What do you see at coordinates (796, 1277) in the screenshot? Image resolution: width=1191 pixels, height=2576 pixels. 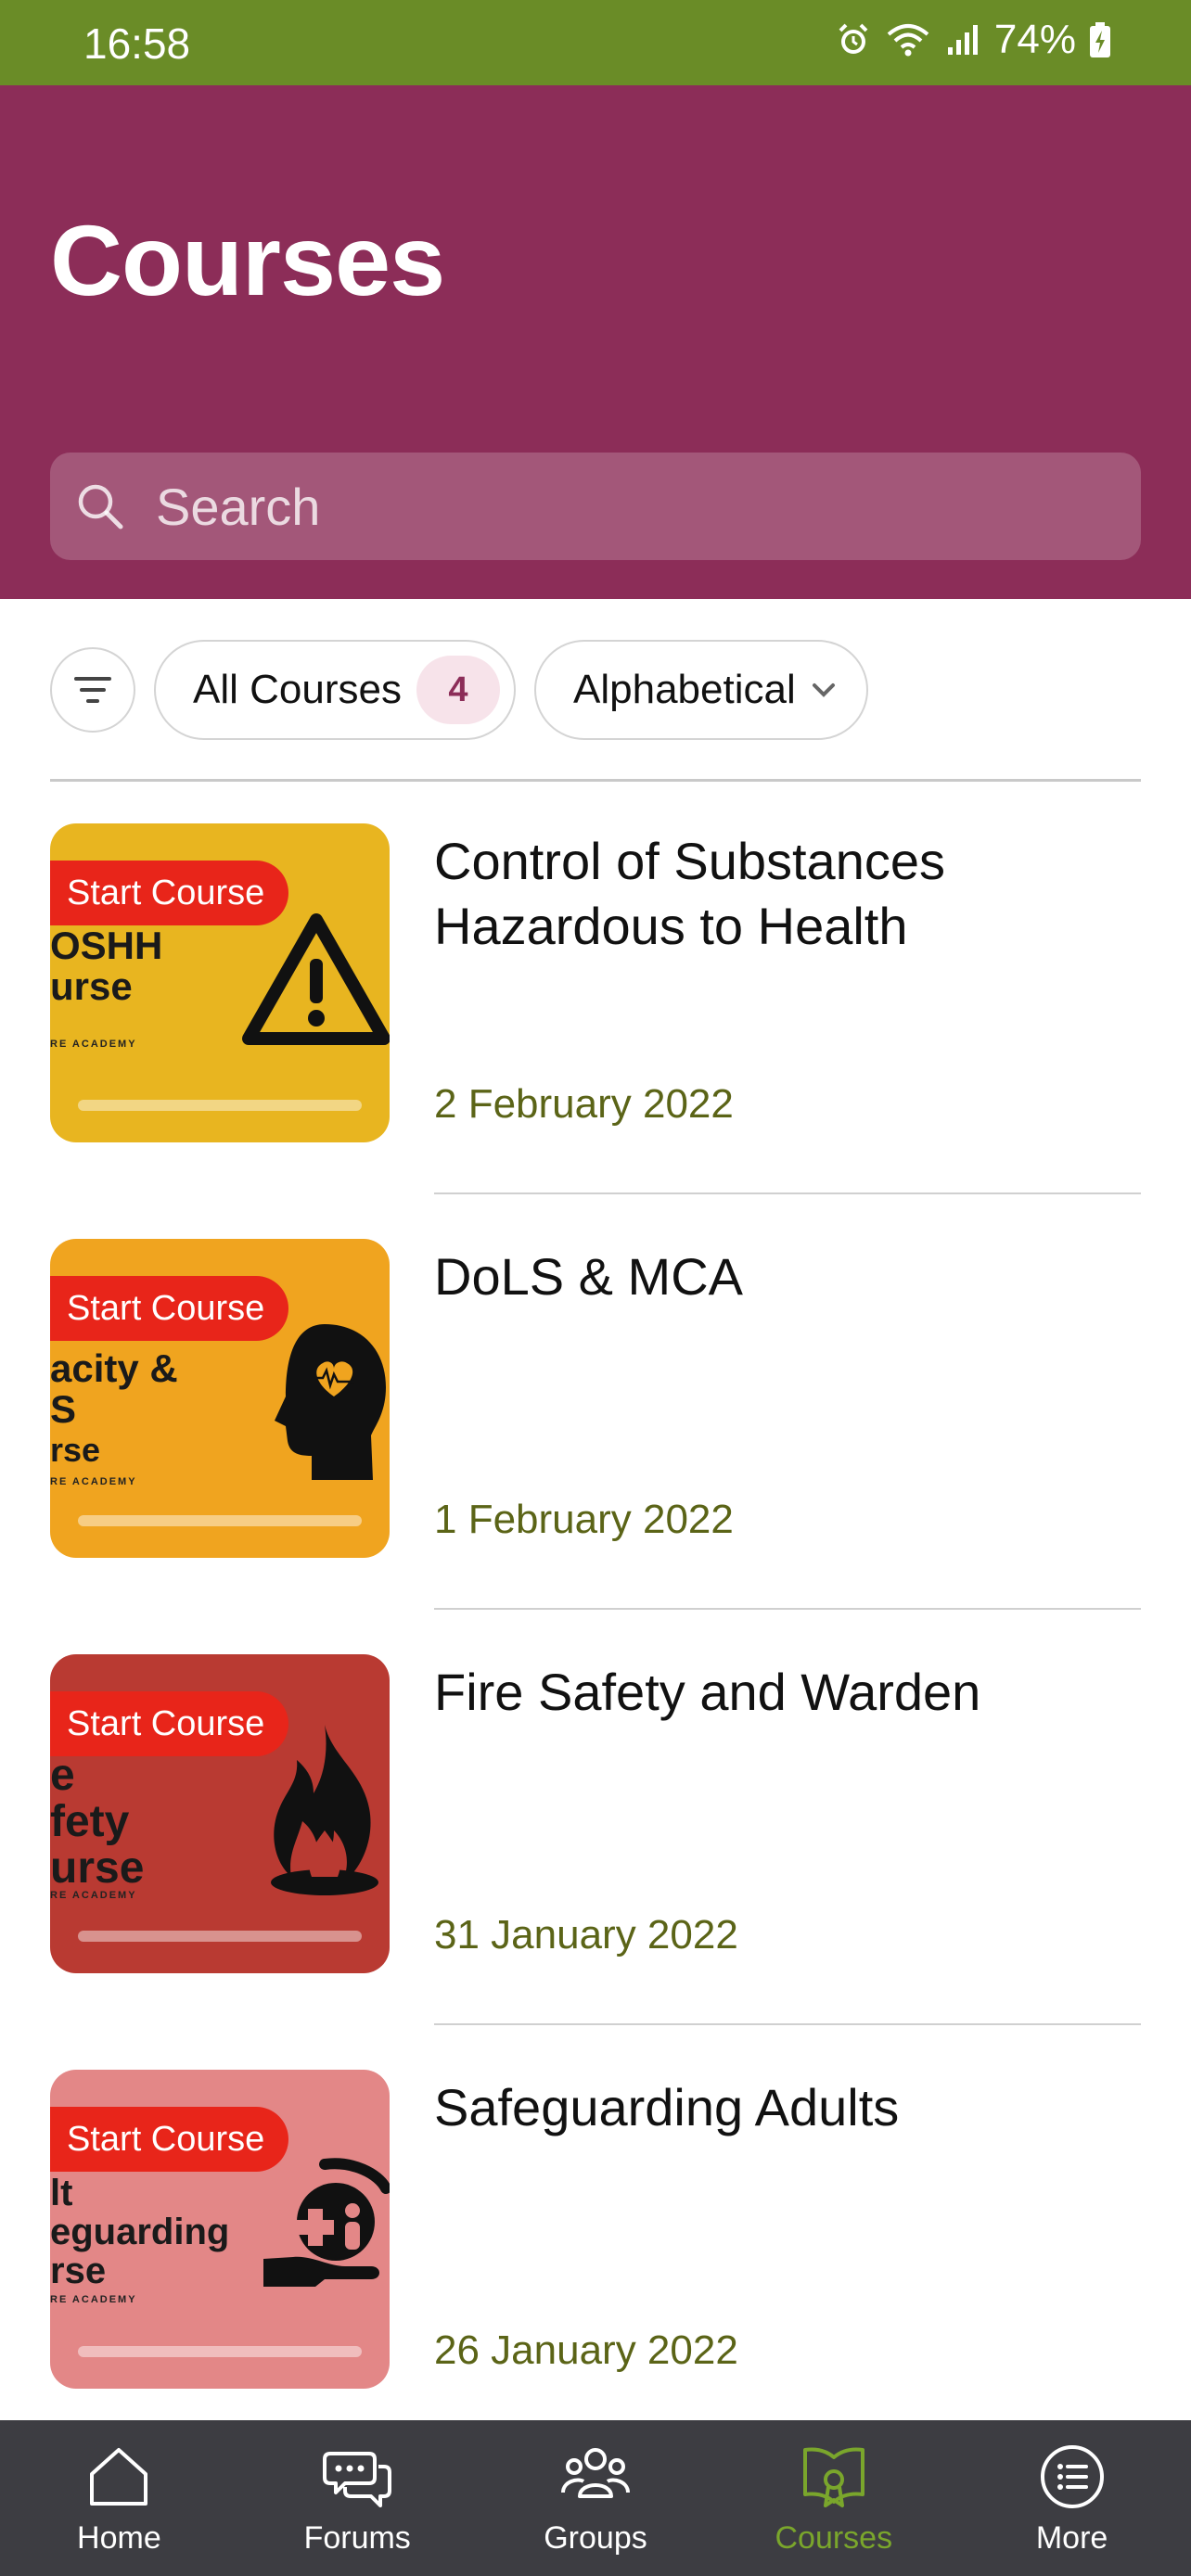 I see `course-title: DoLS & MCA` at bounding box center [796, 1277].